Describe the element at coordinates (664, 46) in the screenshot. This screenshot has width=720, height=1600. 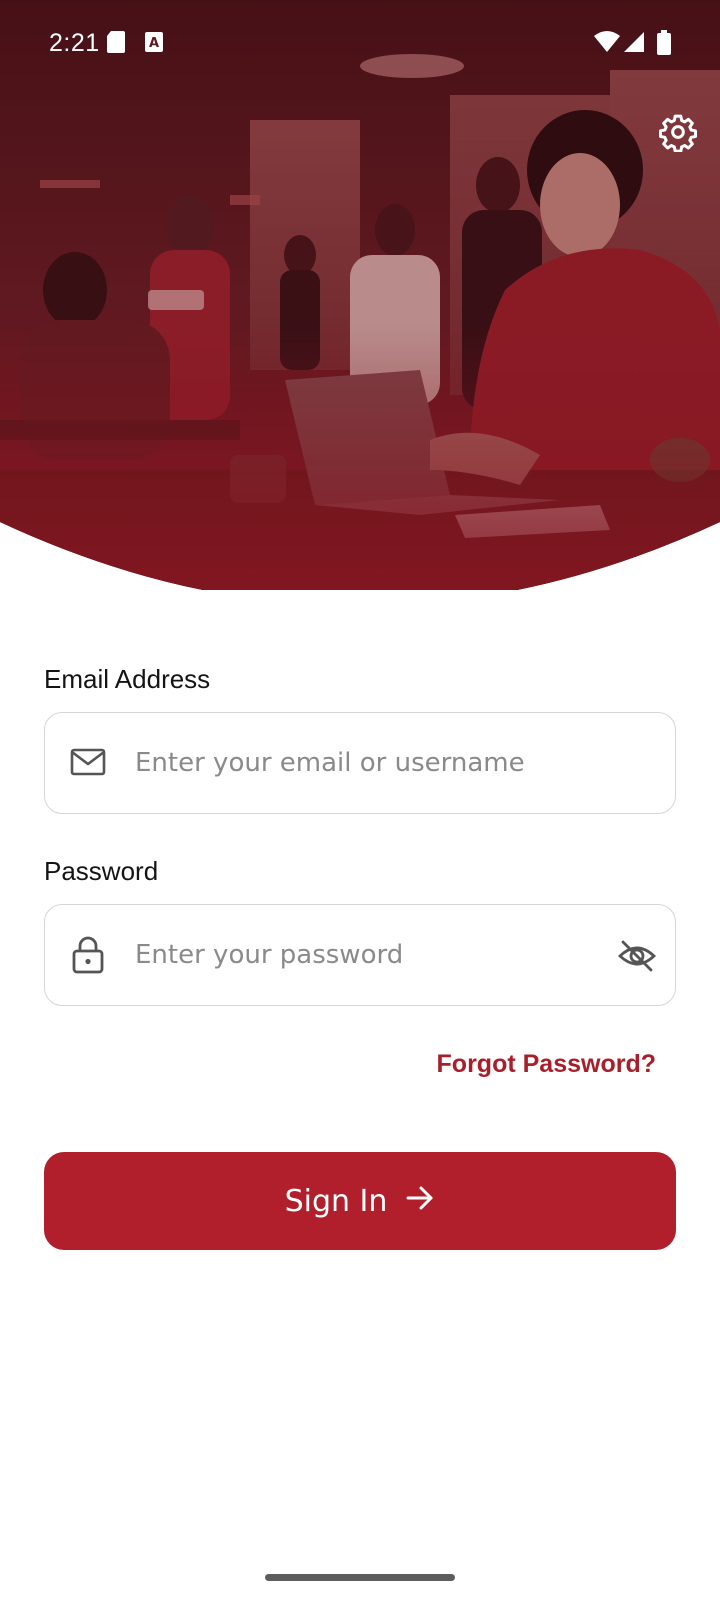
I see `battery-icon` at that location.